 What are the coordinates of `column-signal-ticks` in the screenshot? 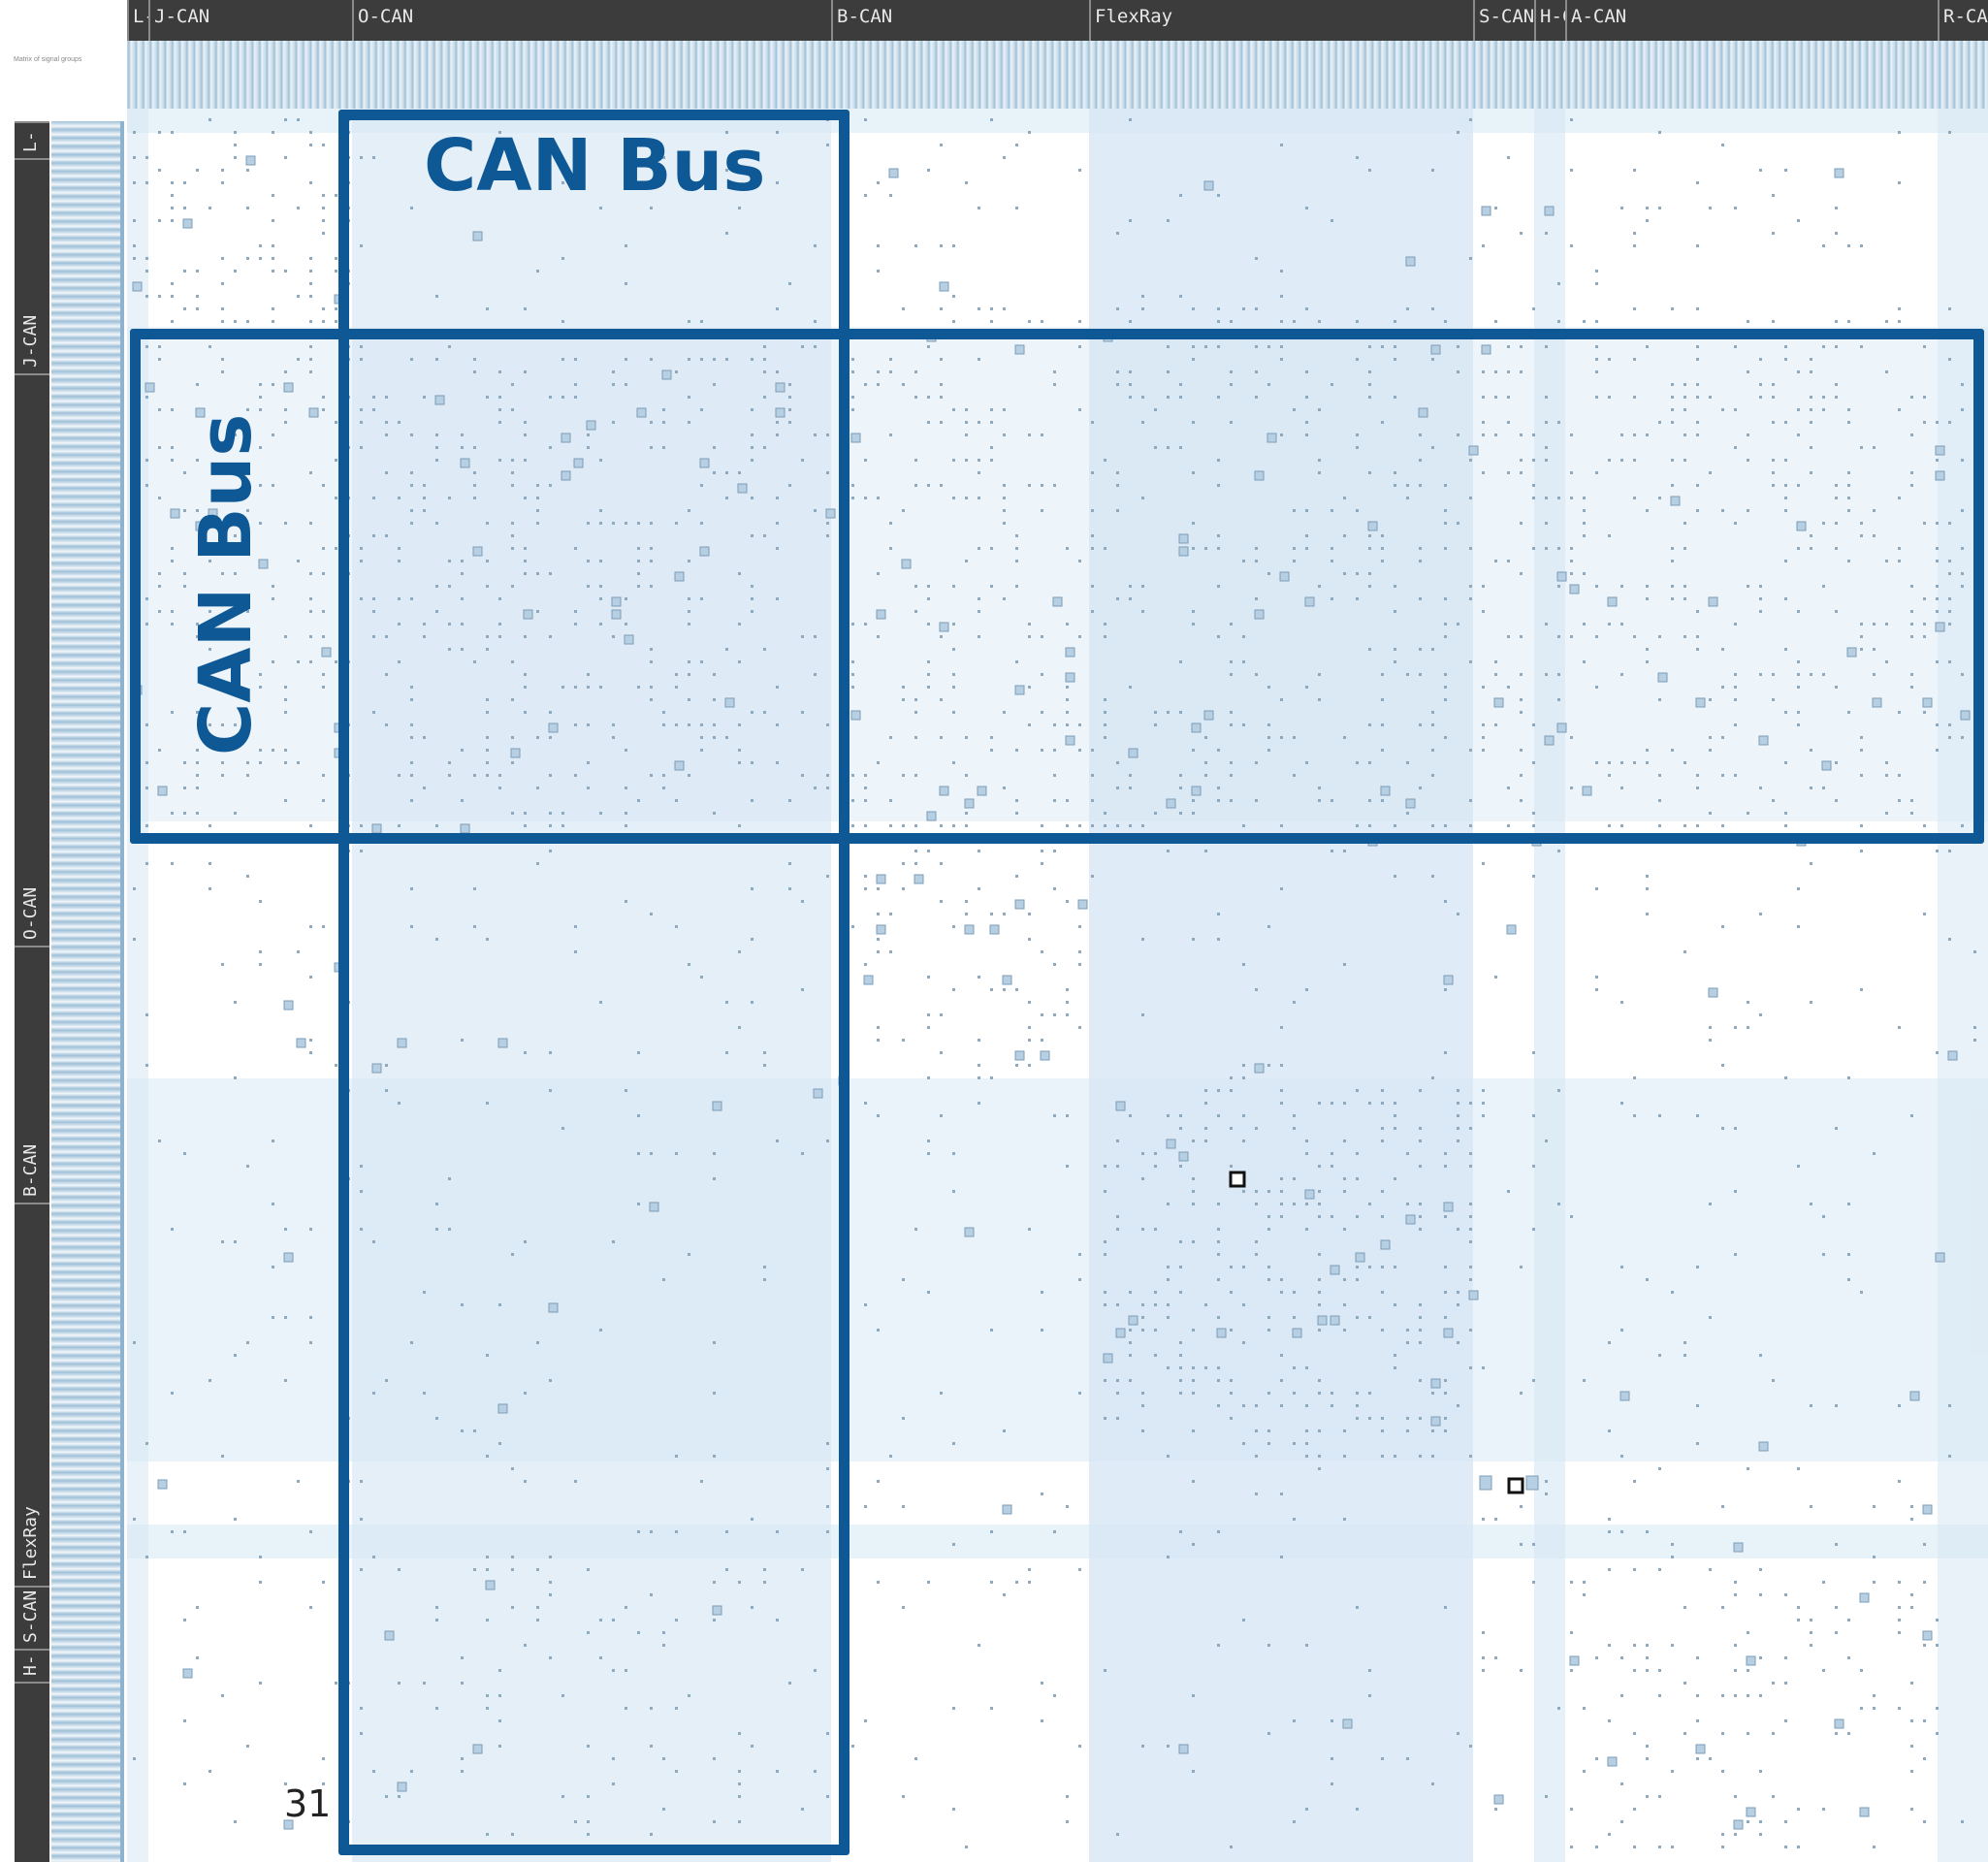 It's located at (1057, 75).